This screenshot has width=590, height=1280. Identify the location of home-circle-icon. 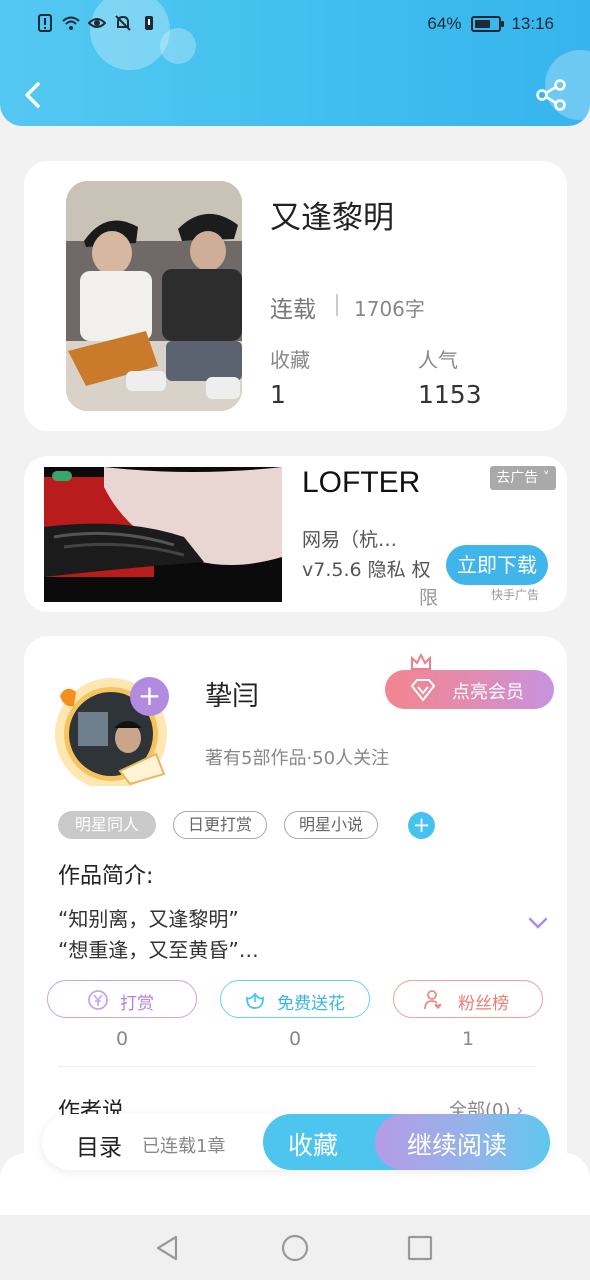
(295, 1248).